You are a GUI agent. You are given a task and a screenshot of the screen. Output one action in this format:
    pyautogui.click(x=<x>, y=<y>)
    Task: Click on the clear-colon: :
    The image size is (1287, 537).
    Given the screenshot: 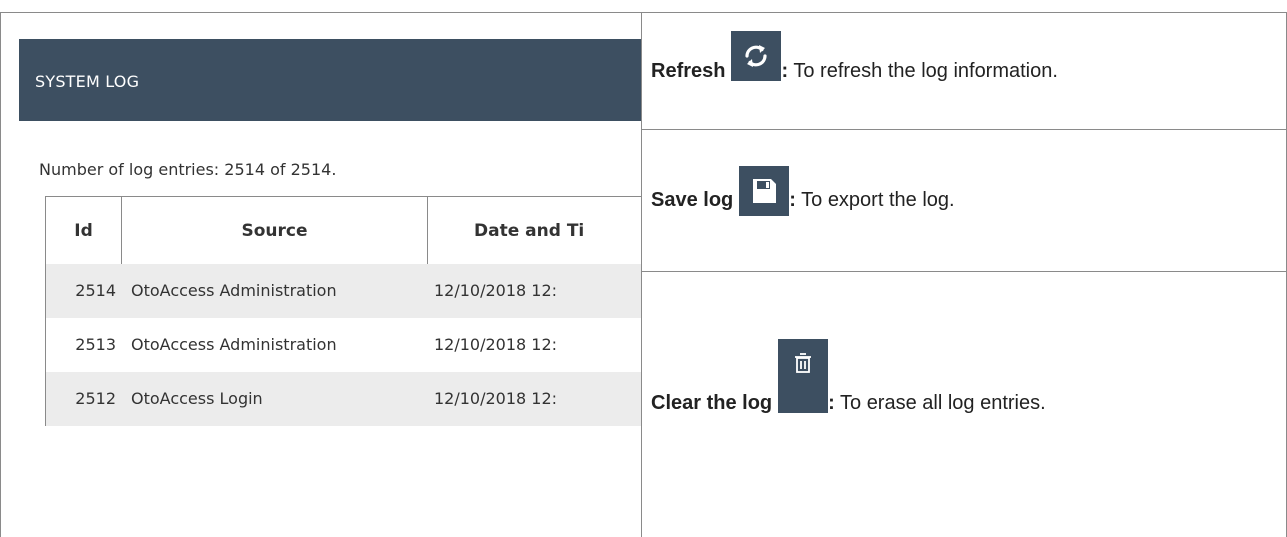 What is the action you would take?
    pyautogui.click(x=831, y=403)
    